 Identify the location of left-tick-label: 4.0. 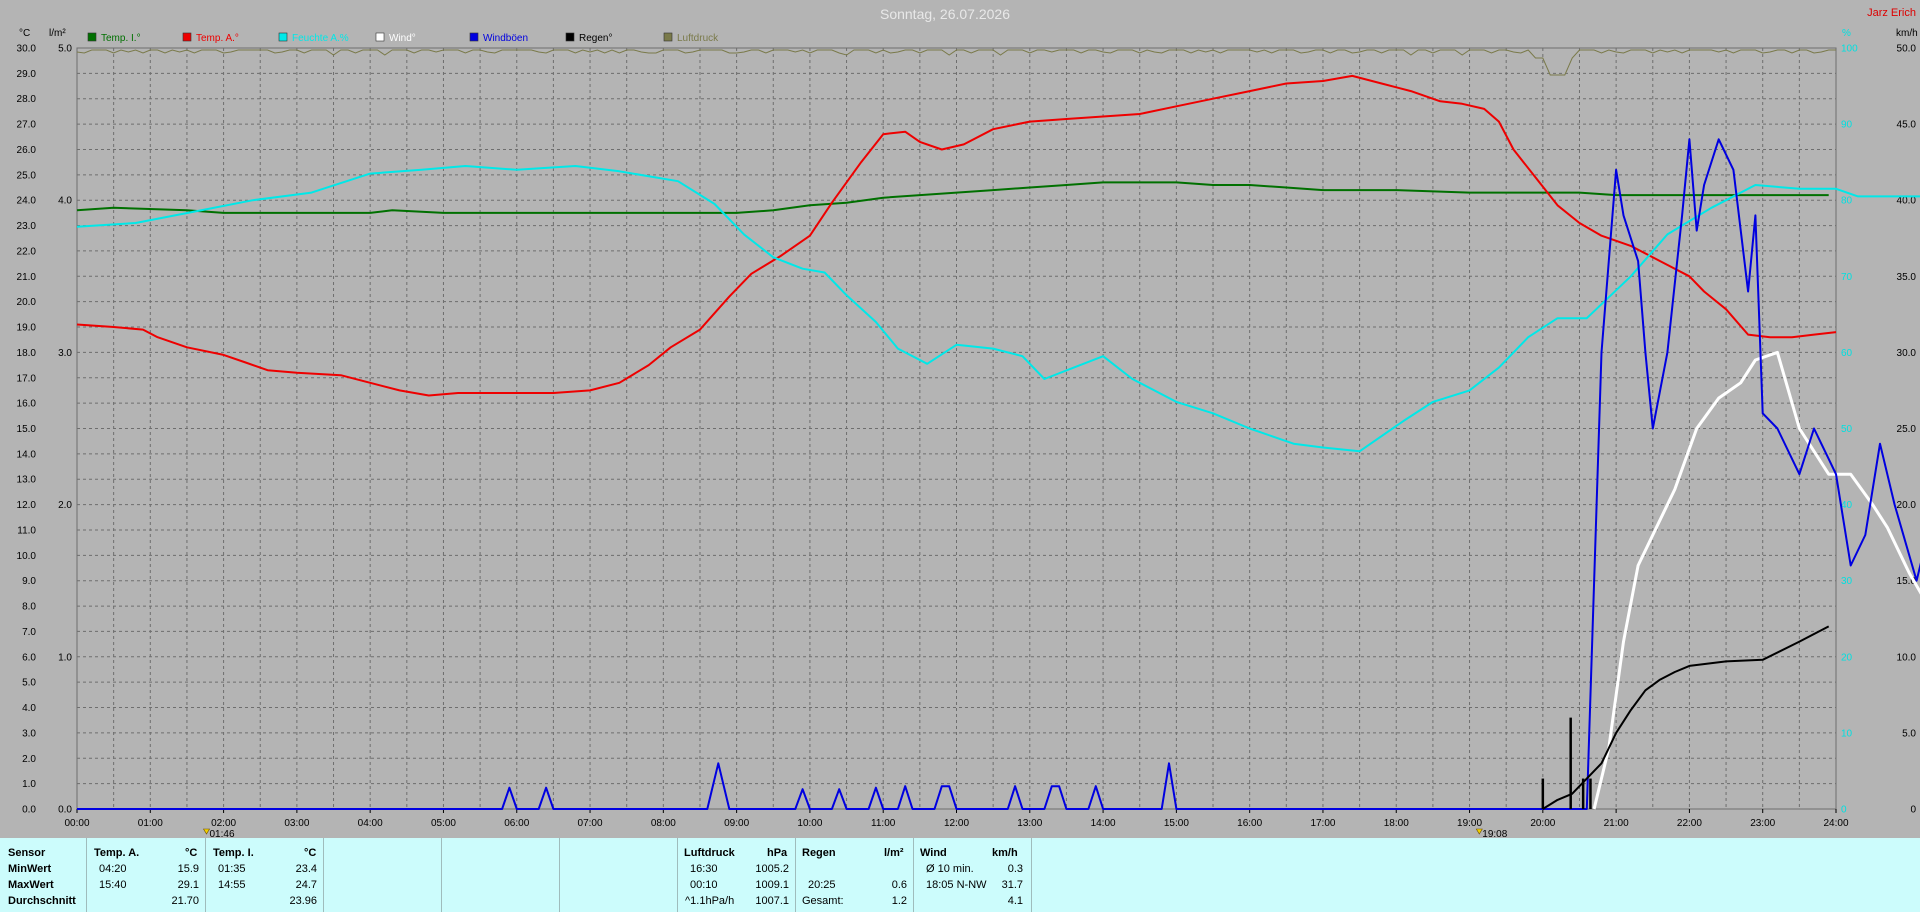
(29, 708).